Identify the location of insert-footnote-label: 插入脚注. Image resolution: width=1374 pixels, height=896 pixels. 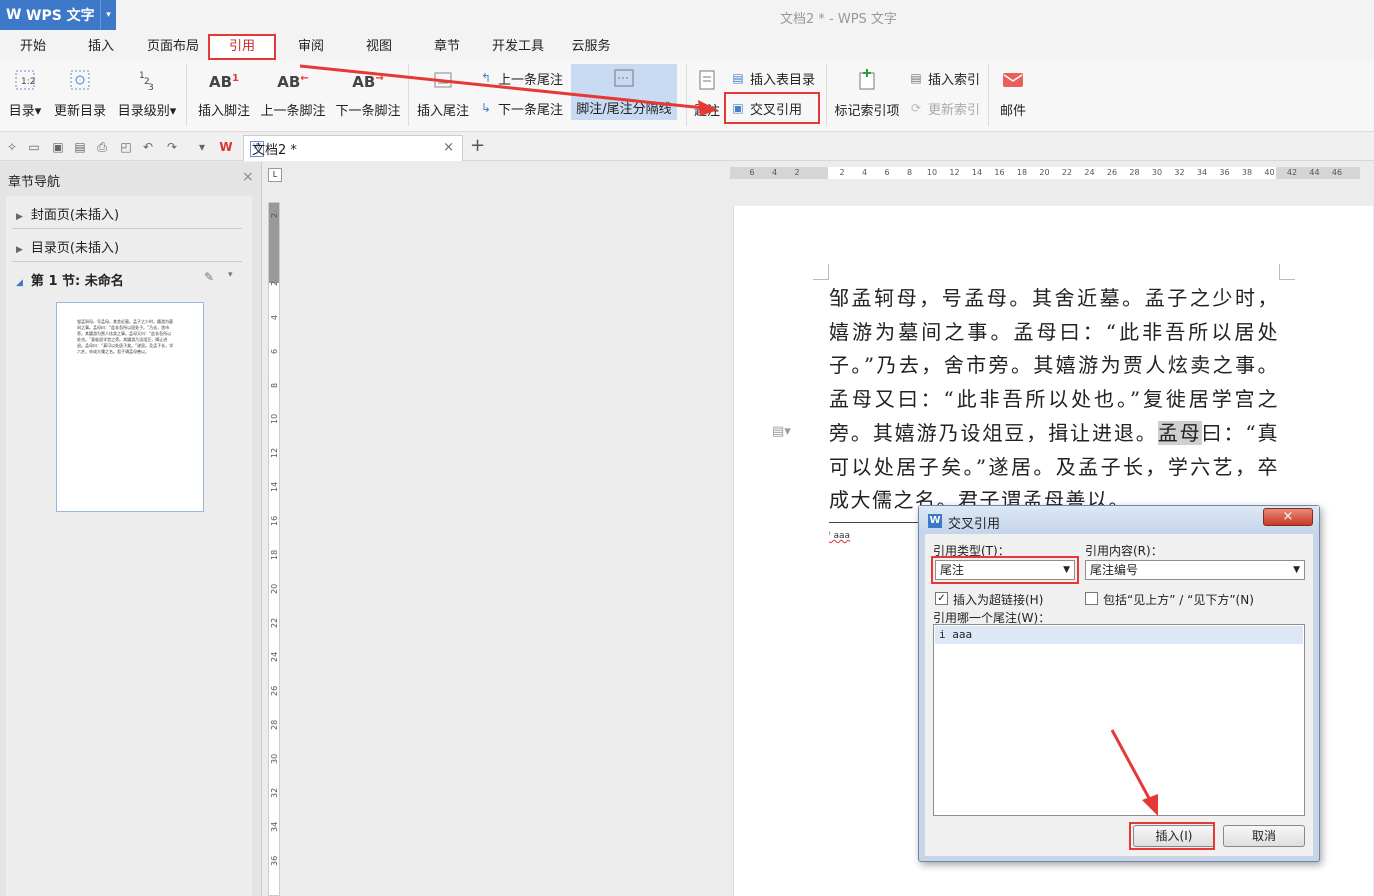
(223, 111).